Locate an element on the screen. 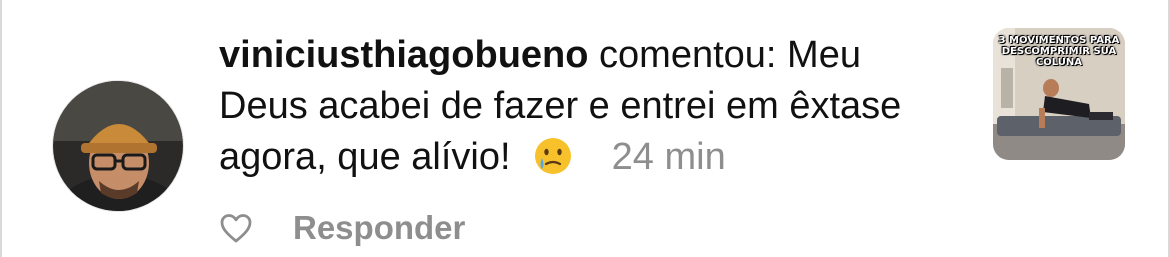 The width and height of the screenshot is (1170, 257). comment-username: viniciusthiagobueno is located at coordinates (403, 55).